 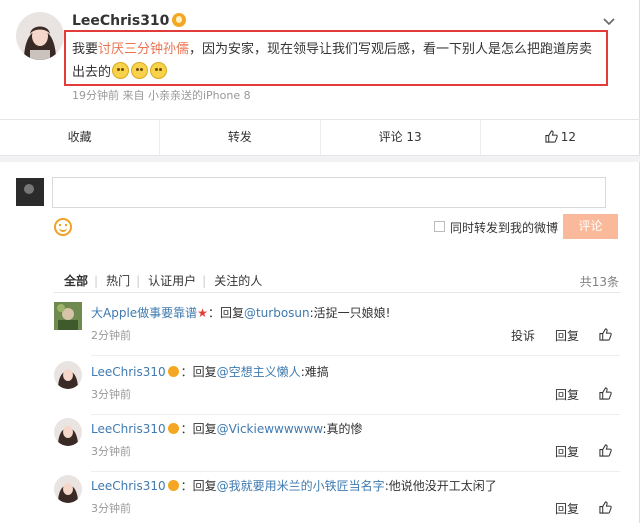 I want to click on like-count: 12, so click(x=568, y=137).